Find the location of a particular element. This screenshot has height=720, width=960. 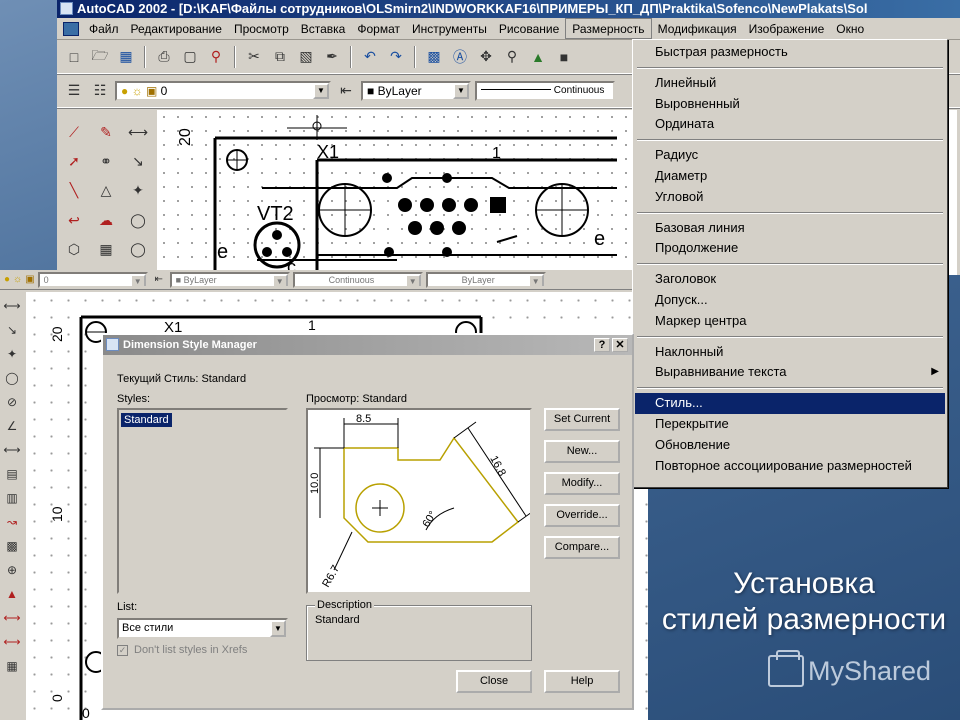

close-button: Close is located at coordinates (494, 681).